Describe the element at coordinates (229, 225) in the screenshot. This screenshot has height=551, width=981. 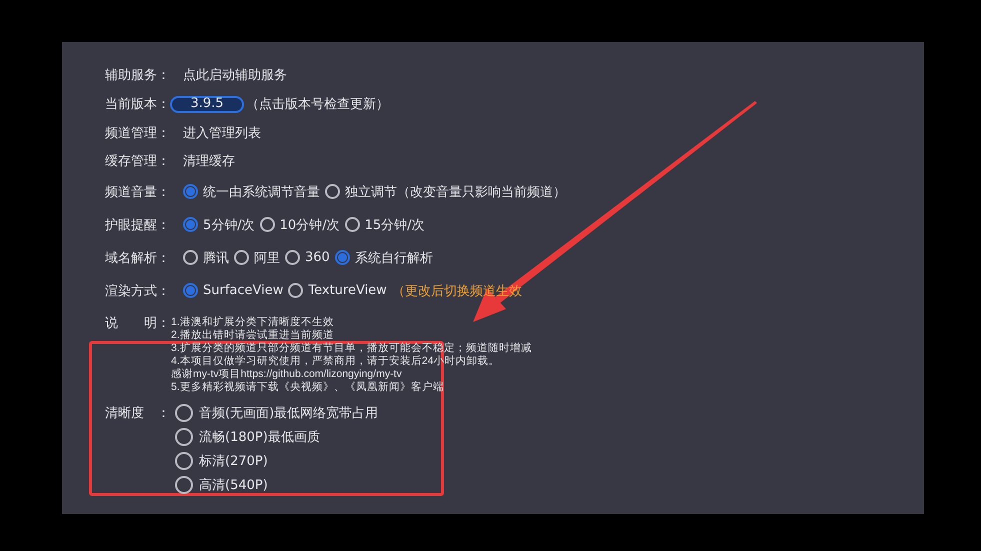
I see `option-label: 5分钟/次` at that location.